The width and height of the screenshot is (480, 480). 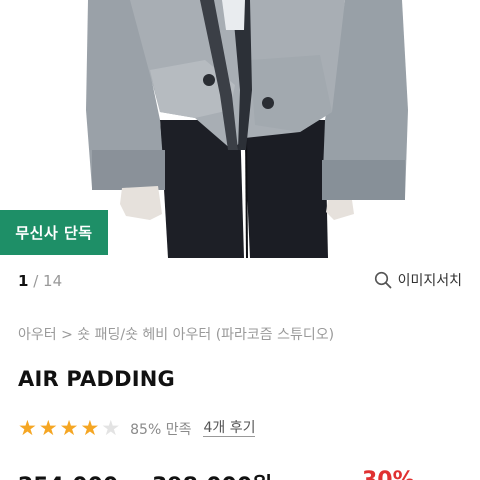 I want to click on image-search-button: 이미지서치, so click(x=418, y=280).